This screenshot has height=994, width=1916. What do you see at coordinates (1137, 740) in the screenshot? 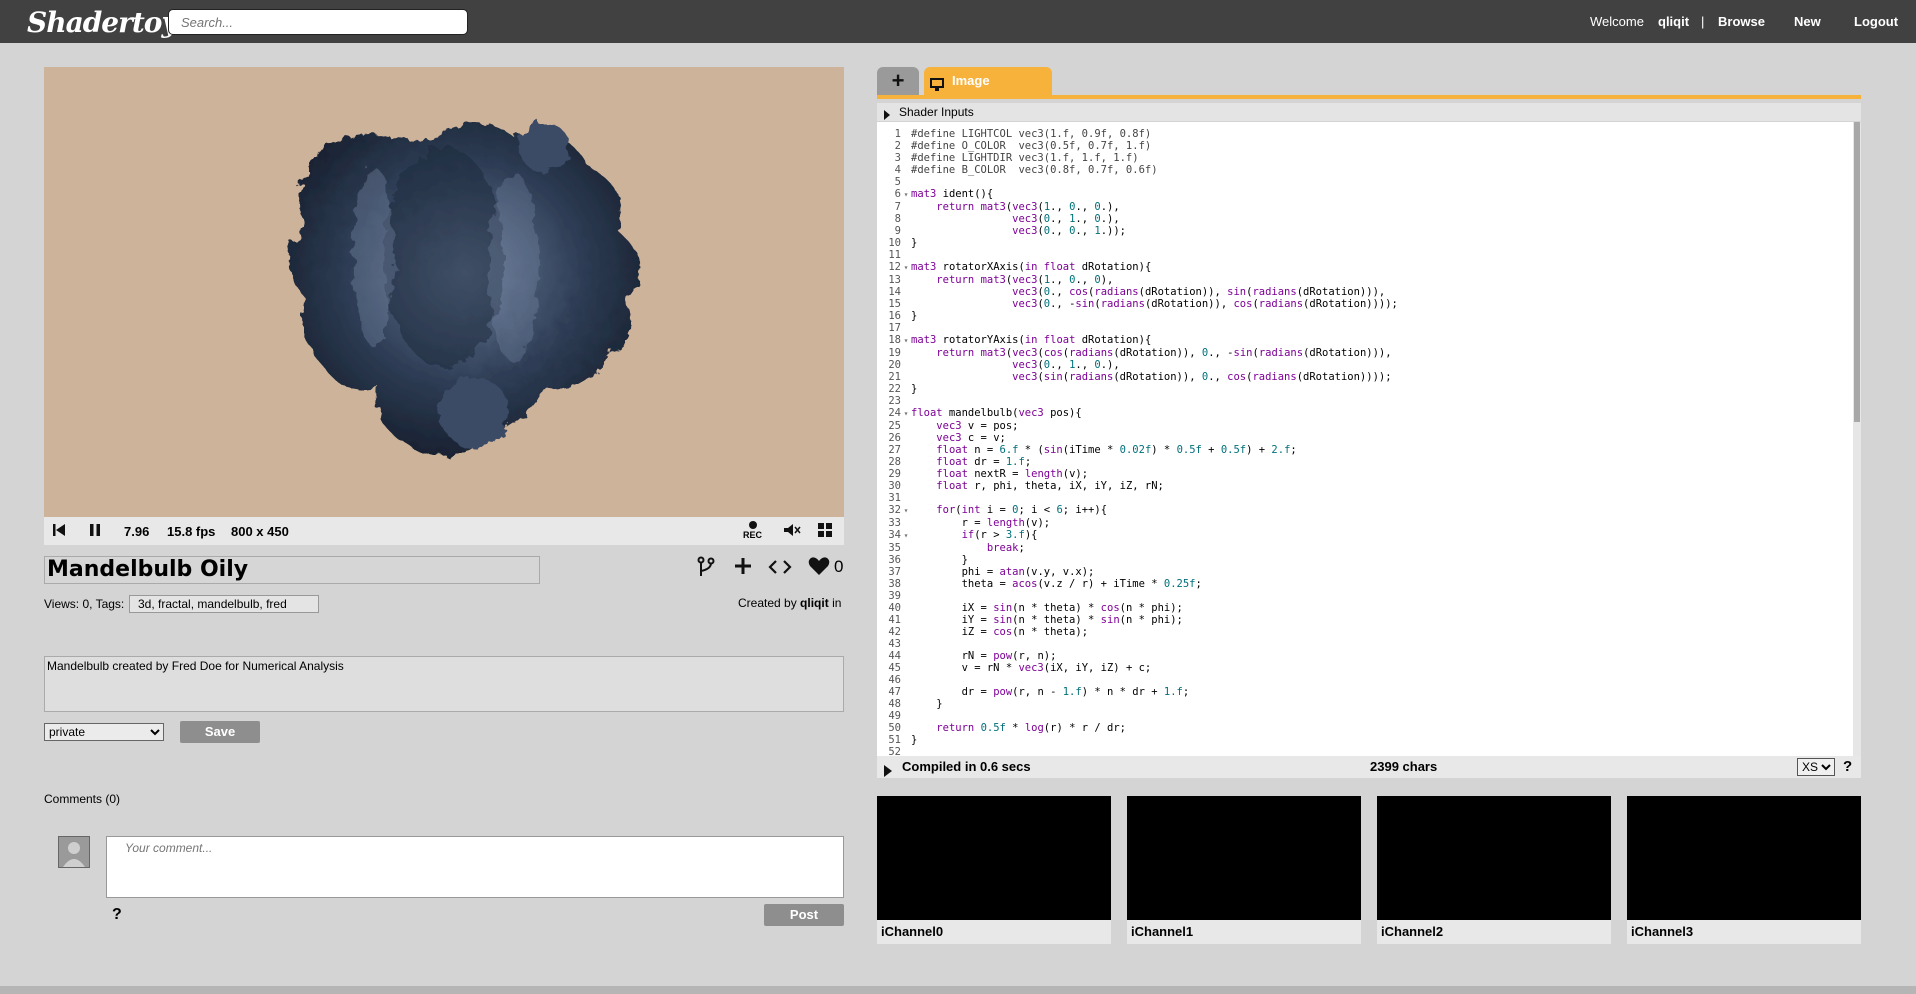
I see `code-line: 51}` at bounding box center [1137, 740].